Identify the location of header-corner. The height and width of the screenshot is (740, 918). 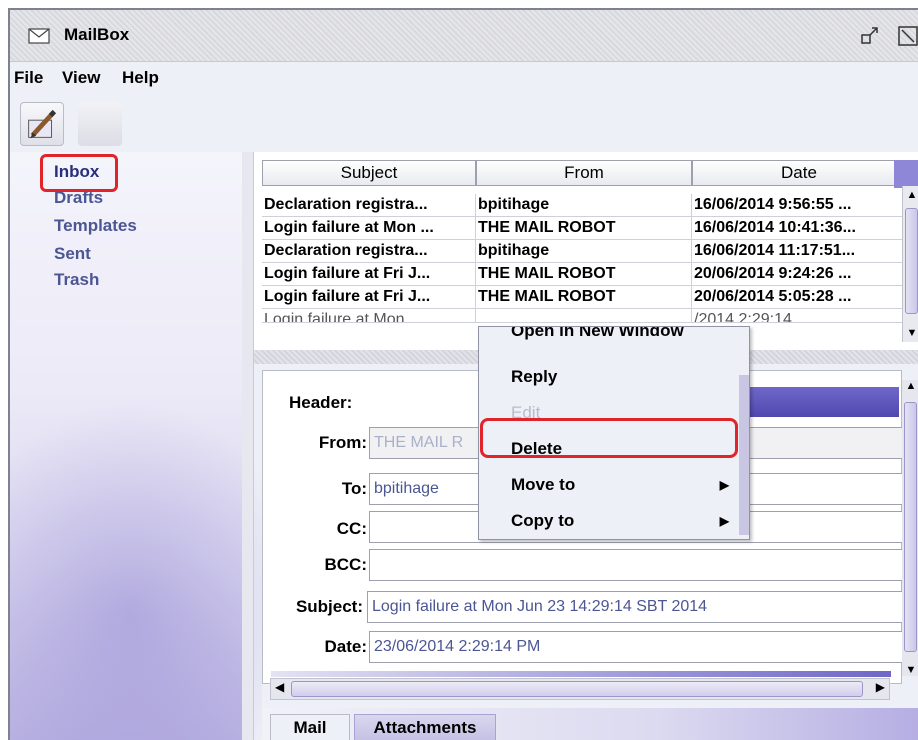
(906, 174).